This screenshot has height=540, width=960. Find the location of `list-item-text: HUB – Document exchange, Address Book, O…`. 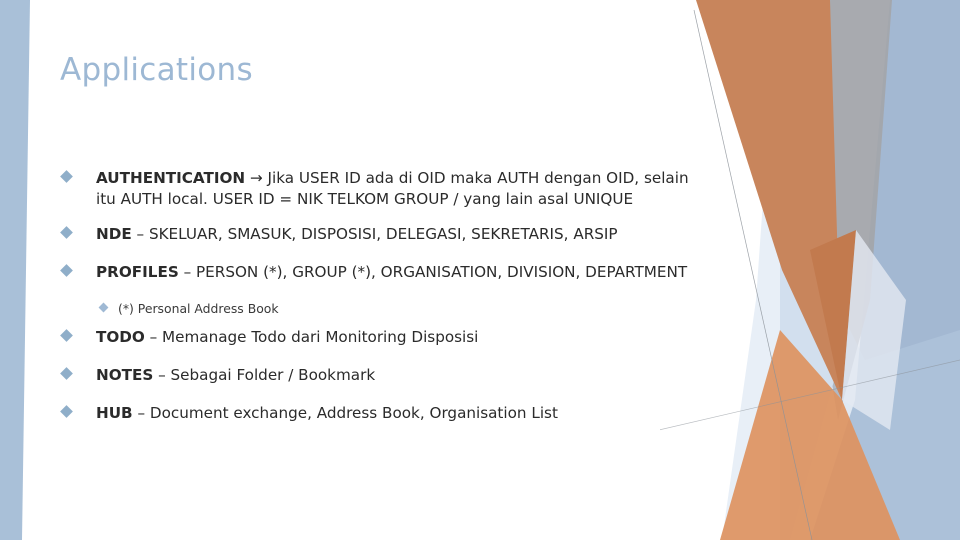

list-item-text: HUB – Document exchange, Address Book, O… is located at coordinates (327, 413).